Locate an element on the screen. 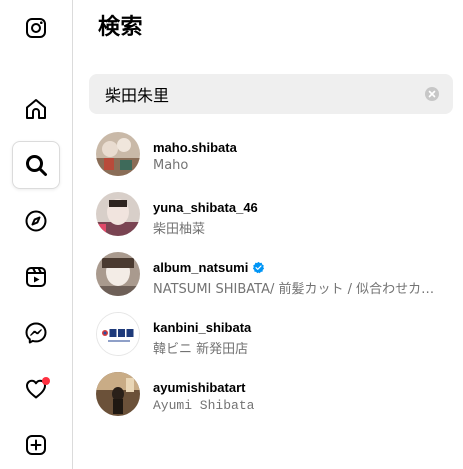  result-username: album_natsumi is located at coordinates (201, 267).